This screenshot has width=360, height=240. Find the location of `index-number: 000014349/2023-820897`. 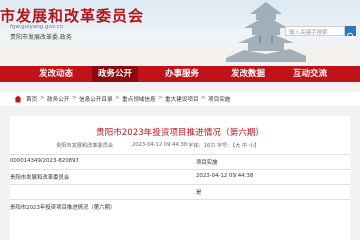

index-number: 000014349/2023-820897 is located at coordinates (44, 161).